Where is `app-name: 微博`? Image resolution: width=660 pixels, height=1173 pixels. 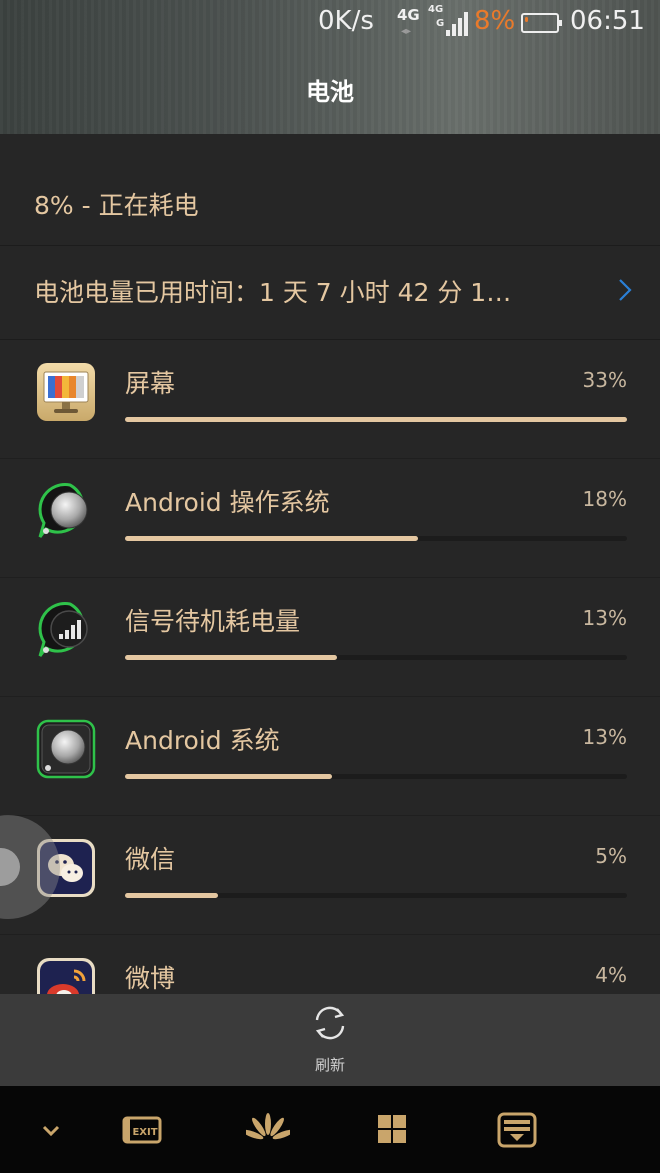 app-name: 微博 is located at coordinates (150, 978).